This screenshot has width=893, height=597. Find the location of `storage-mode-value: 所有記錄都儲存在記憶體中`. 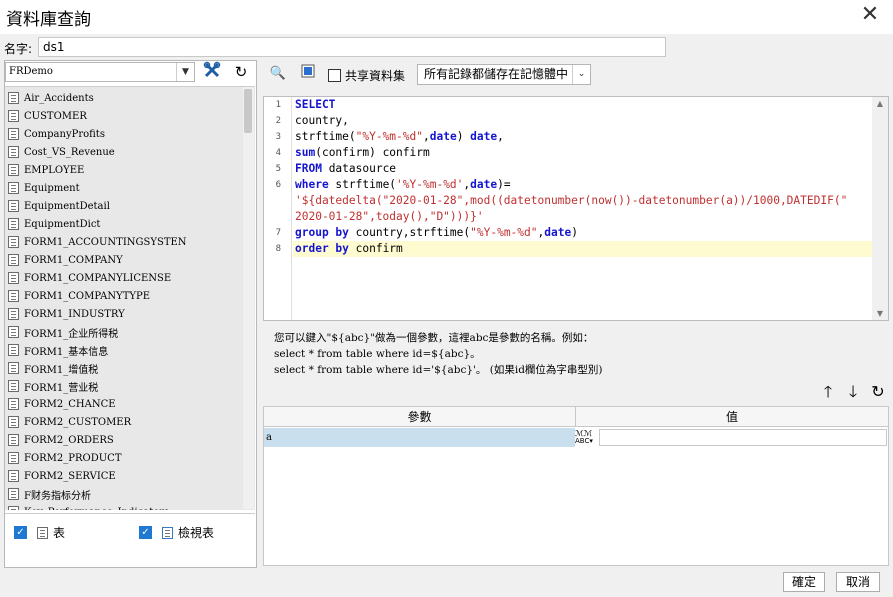

storage-mode-value: 所有記錄都儲存在記憶體中 is located at coordinates (496, 74).